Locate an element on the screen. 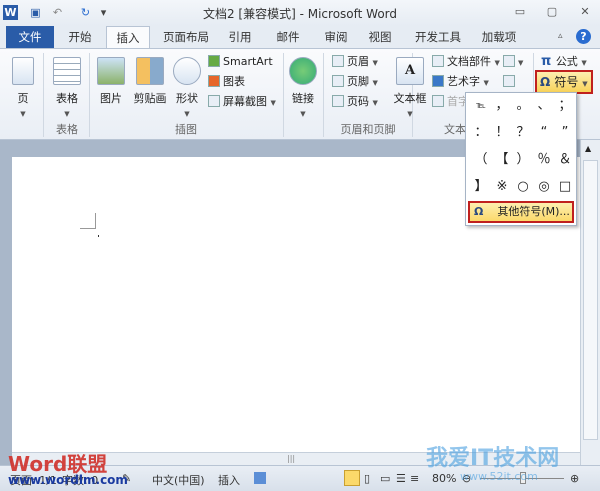  scroll-thumb is located at coordinates (590, 300).